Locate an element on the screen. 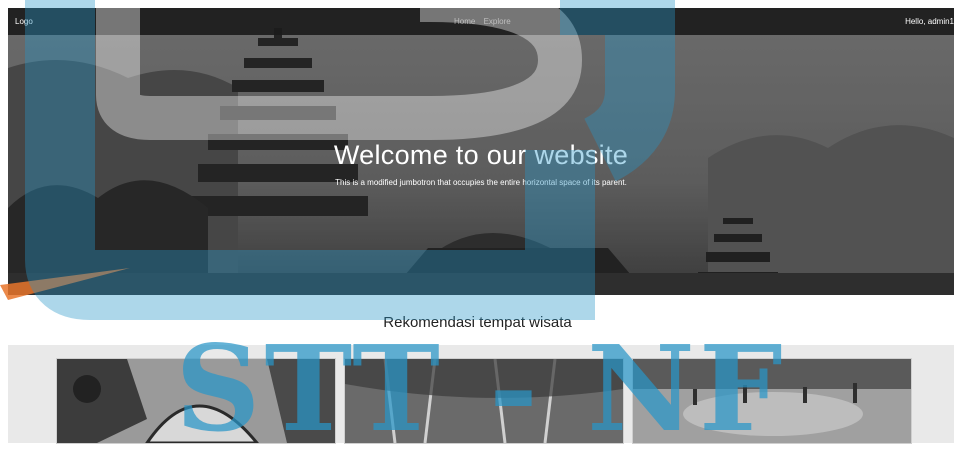  user-greeting: Hello, admin1 is located at coordinates (929, 21).